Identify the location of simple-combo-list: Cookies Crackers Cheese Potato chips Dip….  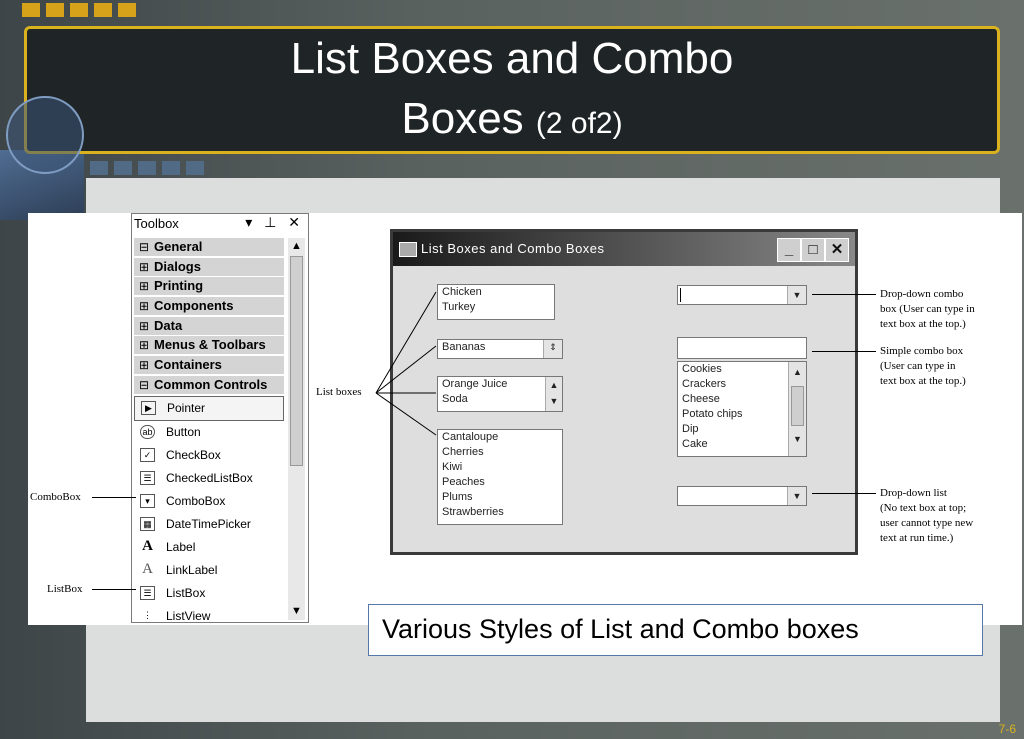
(742, 409).